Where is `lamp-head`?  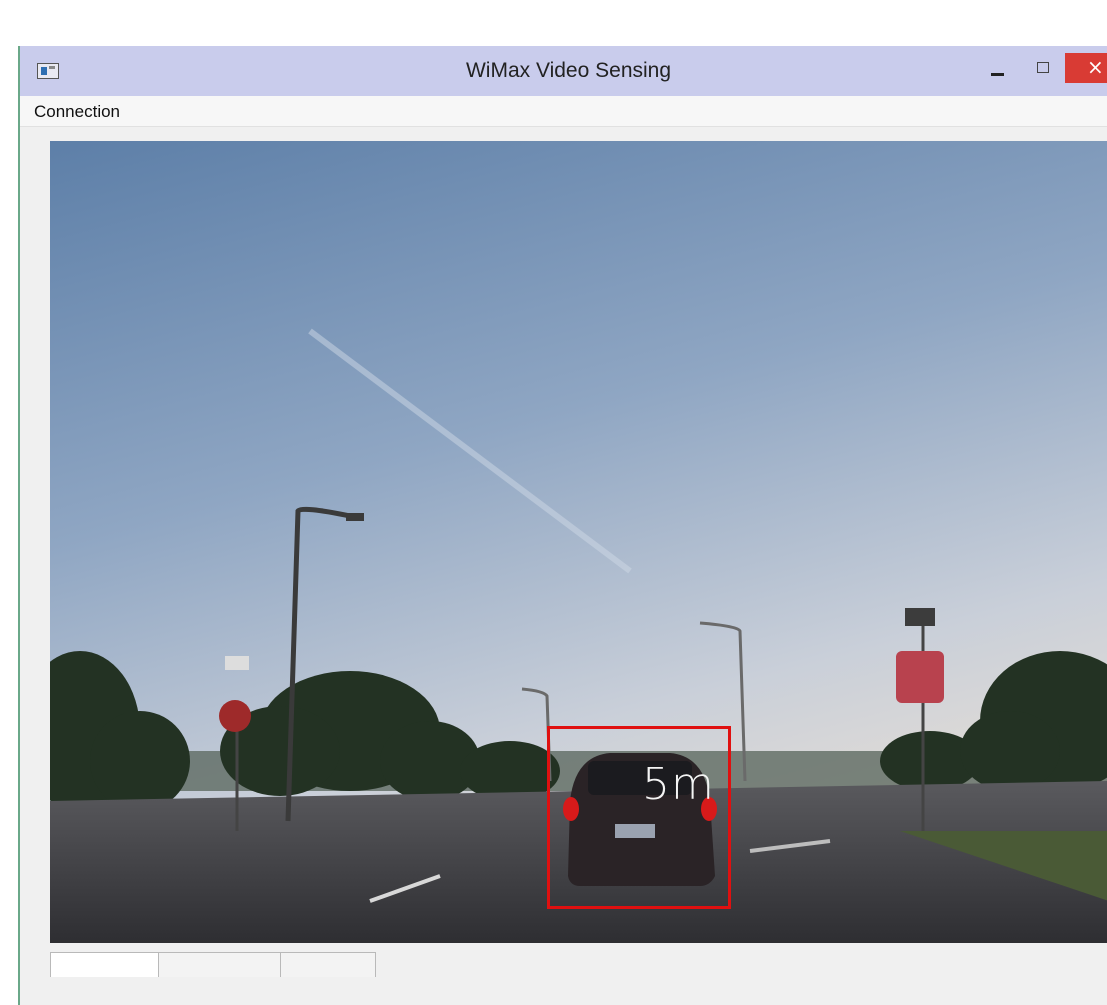
lamp-head is located at coordinates (355, 517).